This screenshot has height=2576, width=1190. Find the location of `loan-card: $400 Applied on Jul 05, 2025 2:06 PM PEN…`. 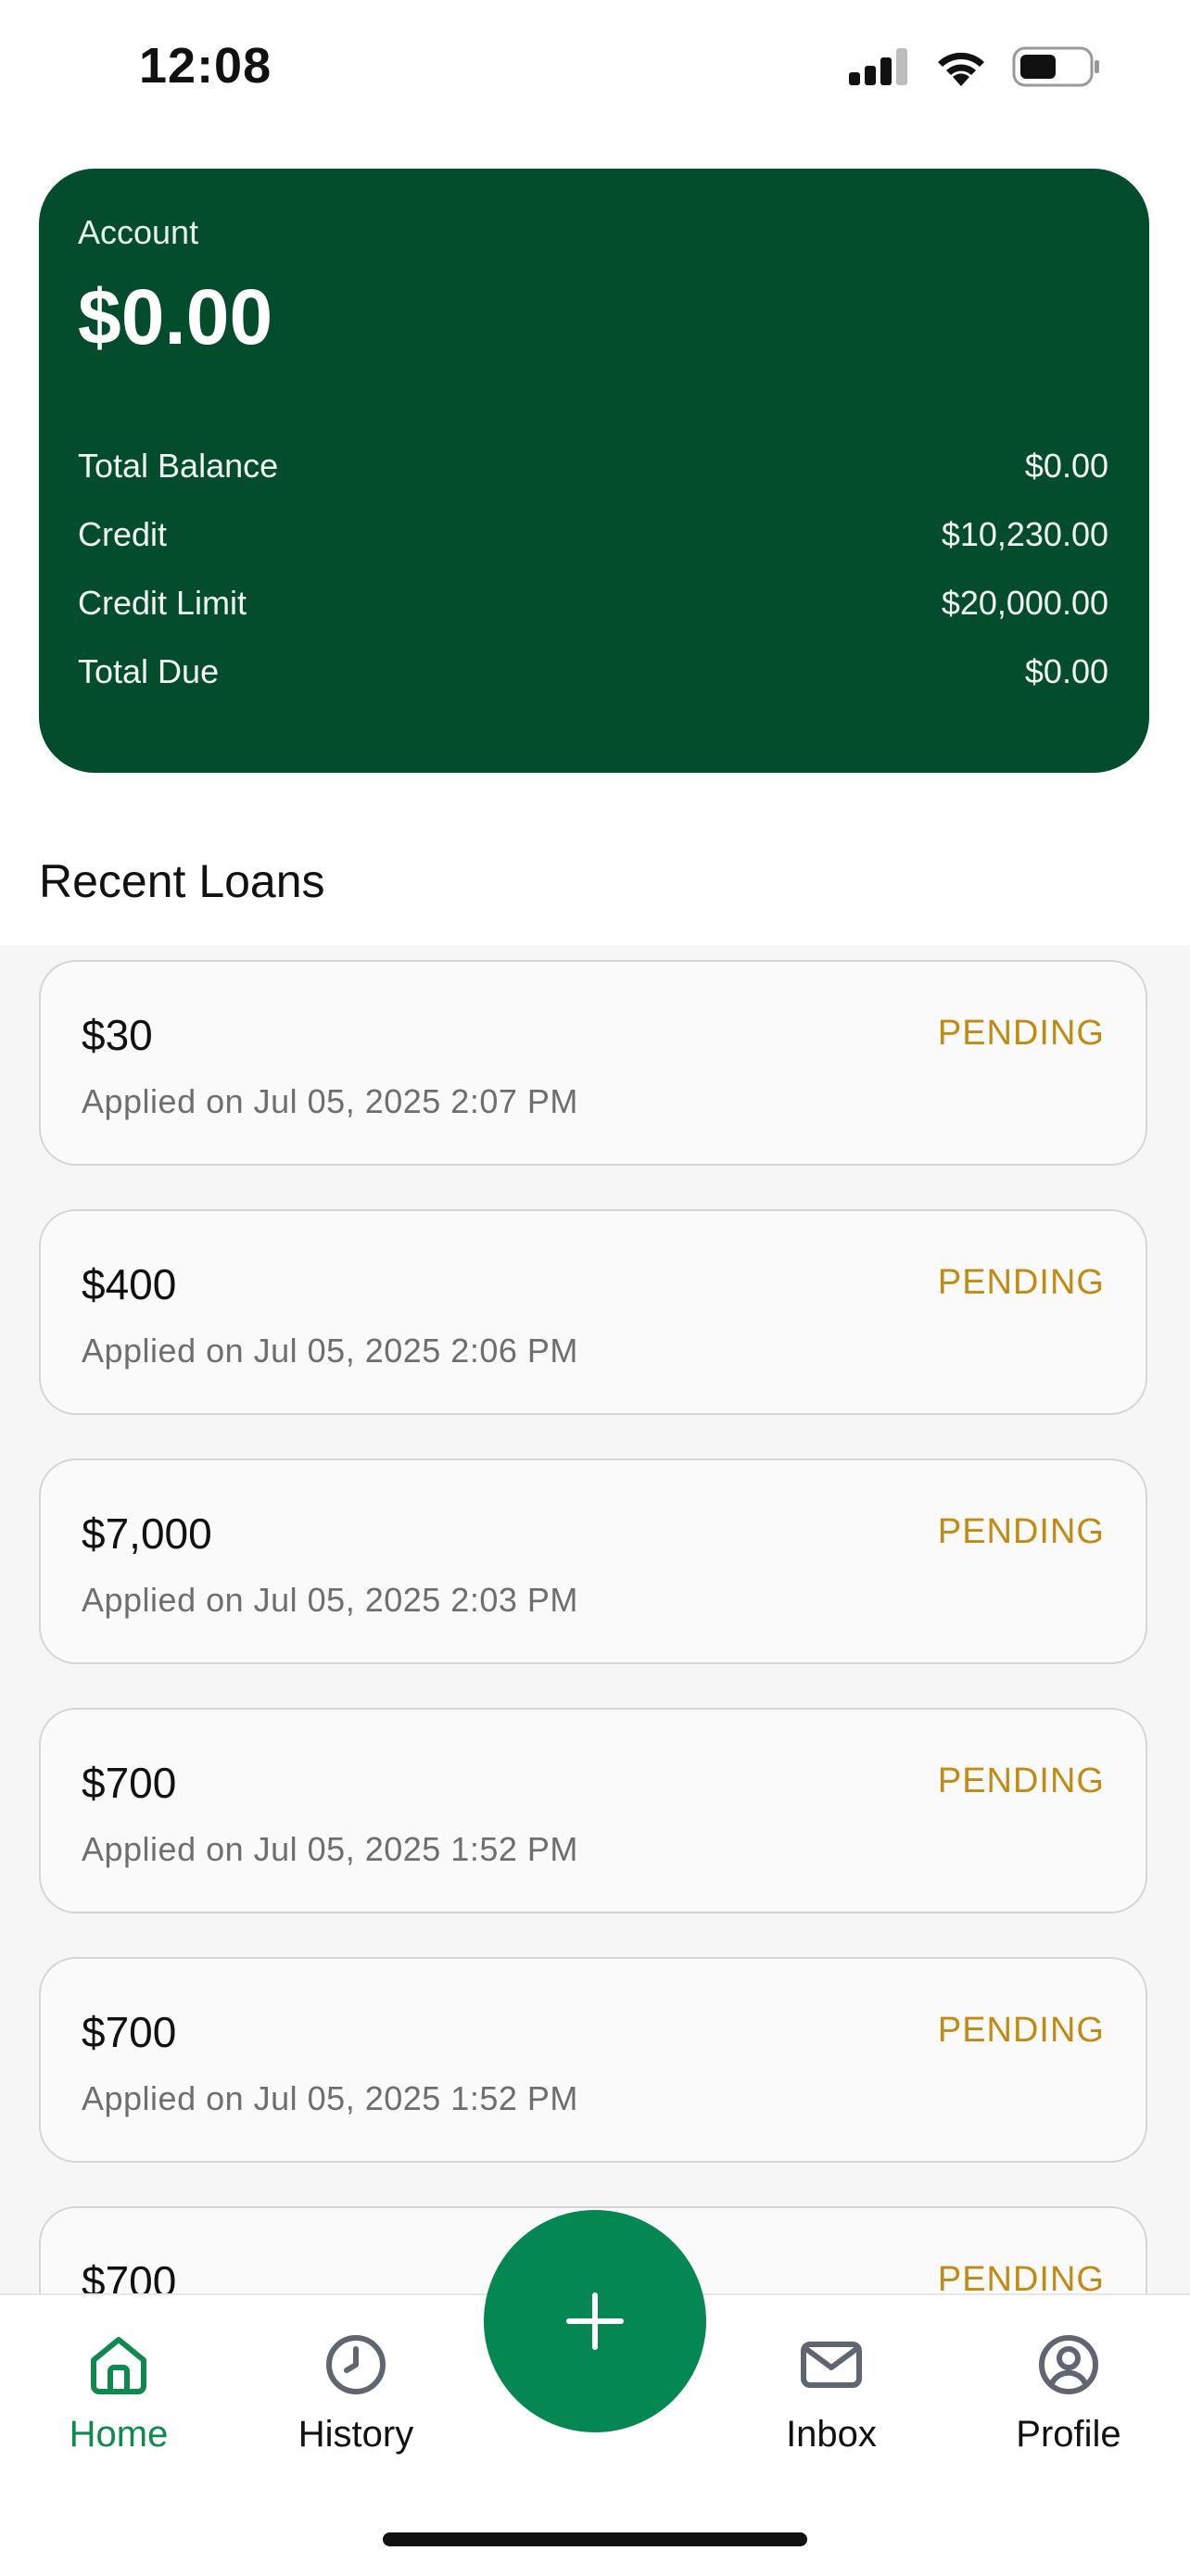

loan-card: $400 Applied on Jul 05, 2025 2:06 PM PEN… is located at coordinates (593, 1312).